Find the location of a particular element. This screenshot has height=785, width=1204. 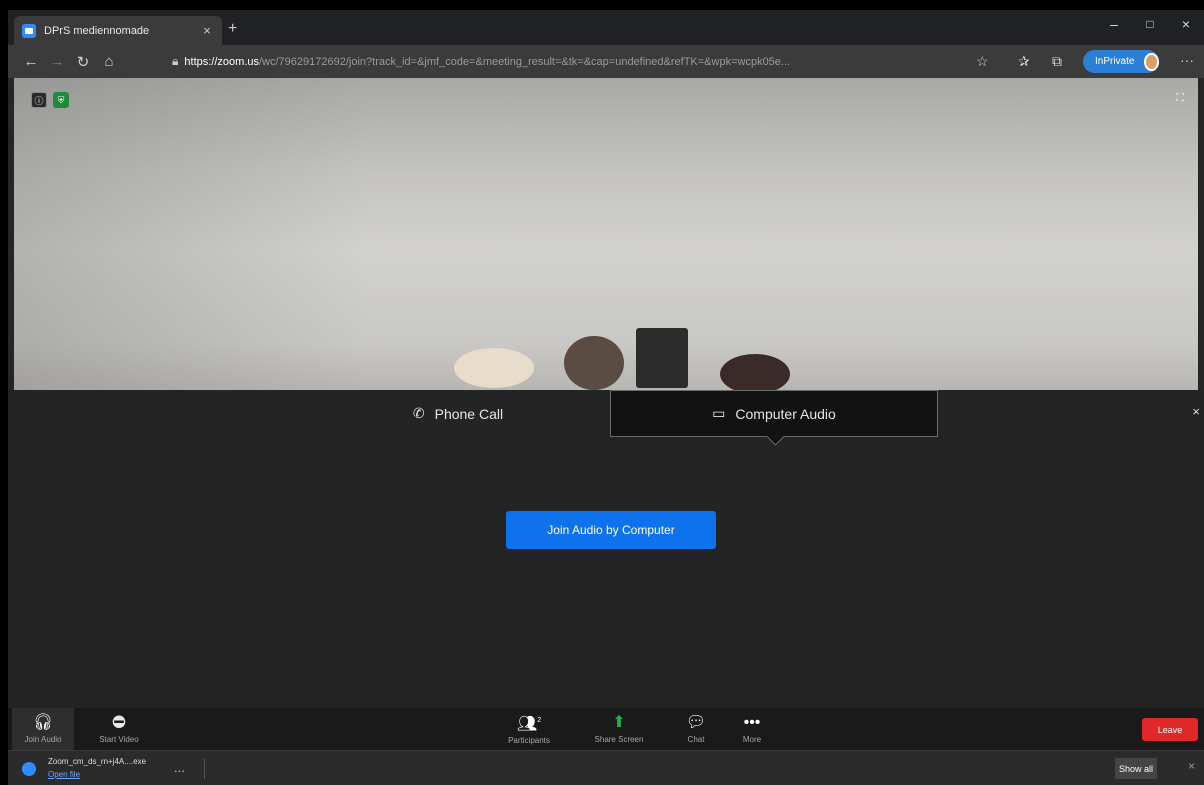

download-file-name: Zoom_cm_ds_rn+j4A....exe is located at coordinates (97, 761).